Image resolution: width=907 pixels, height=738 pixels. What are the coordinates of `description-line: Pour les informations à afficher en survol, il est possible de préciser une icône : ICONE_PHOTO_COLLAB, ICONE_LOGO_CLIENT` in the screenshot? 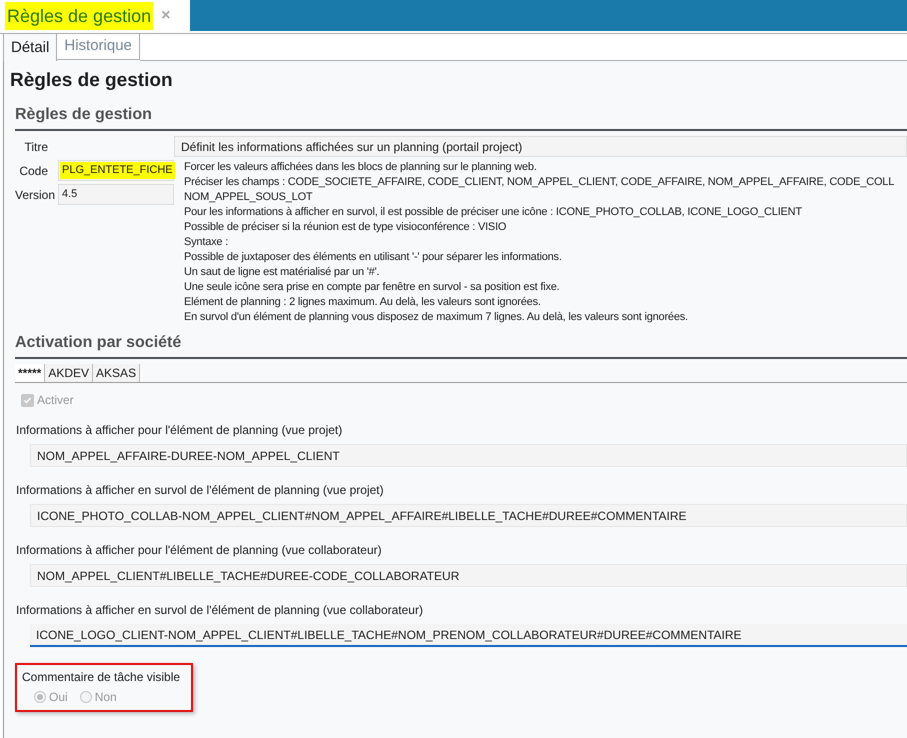 It's located at (493, 212).